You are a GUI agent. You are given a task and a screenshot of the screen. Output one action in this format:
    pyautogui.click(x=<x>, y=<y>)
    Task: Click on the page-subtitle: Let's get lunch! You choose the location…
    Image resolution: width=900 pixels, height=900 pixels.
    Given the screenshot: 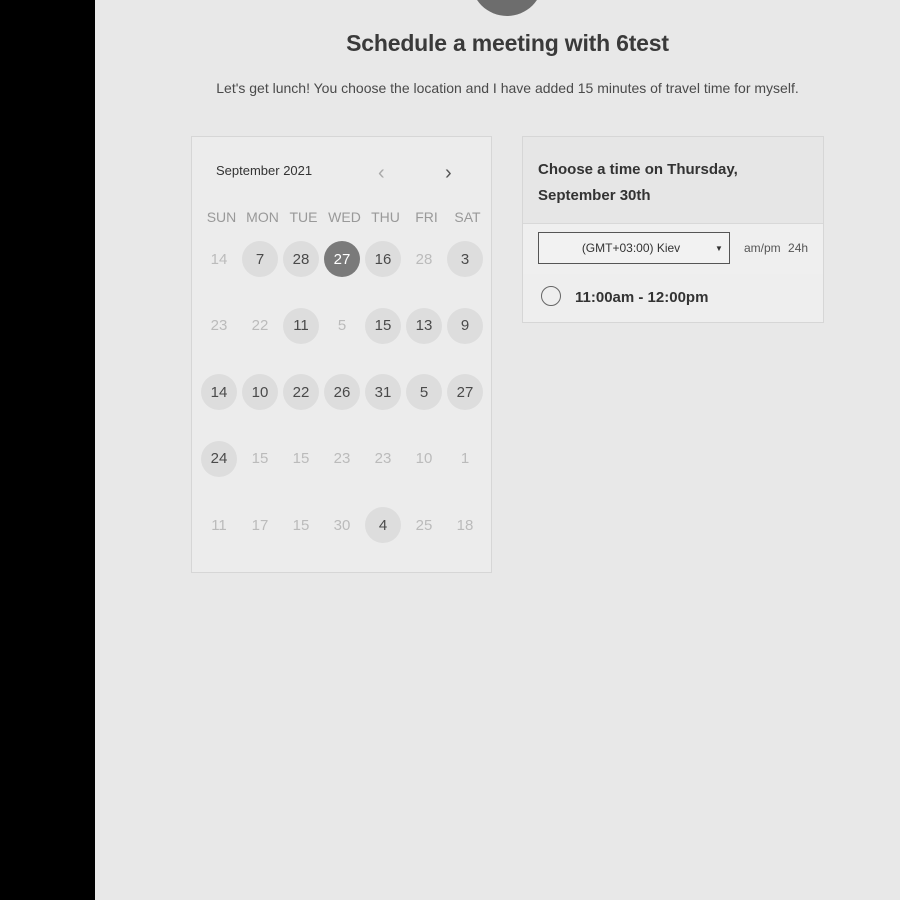 What is the action you would take?
    pyautogui.click(x=507, y=88)
    